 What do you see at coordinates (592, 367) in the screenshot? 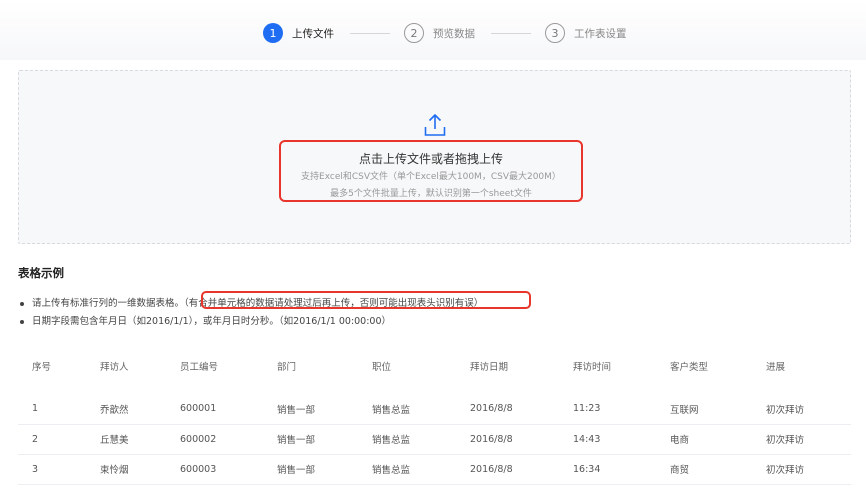
I see `column-header: 拜访时间` at bounding box center [592, 367].